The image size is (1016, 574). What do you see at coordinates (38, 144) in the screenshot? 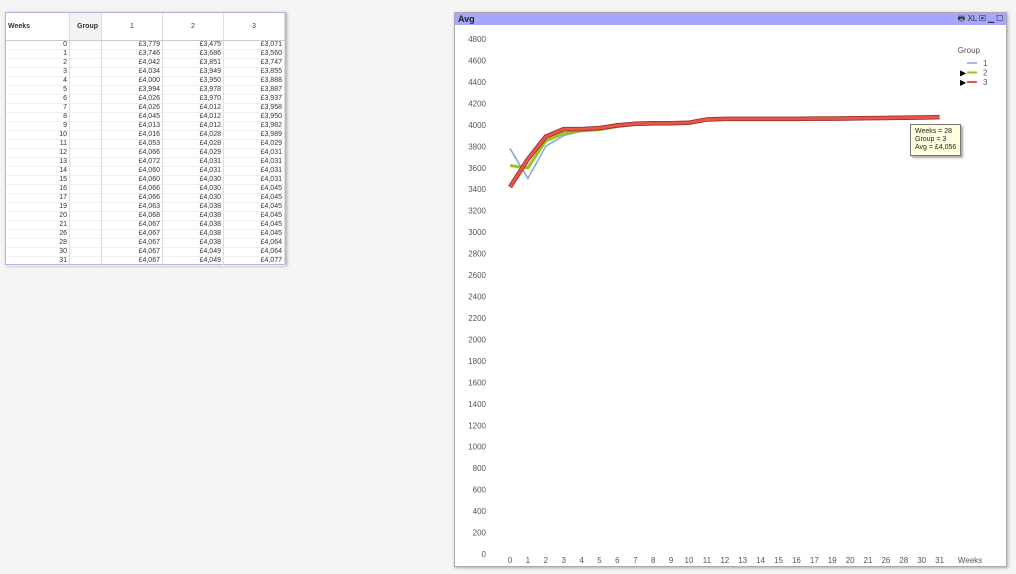
I see `weeks-cell: 11` at bounding box center [38, 144].